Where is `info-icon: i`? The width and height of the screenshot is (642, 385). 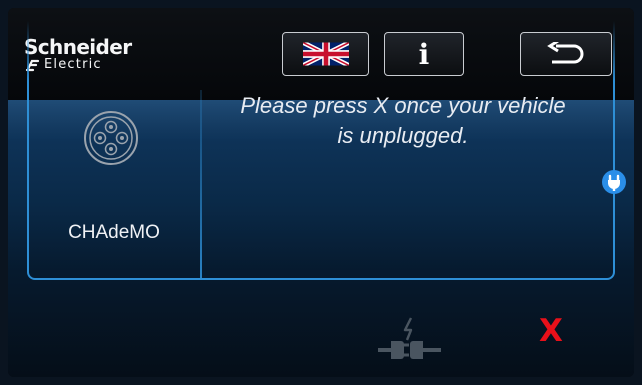
info-icon: i is located at coordinates (424, 54).